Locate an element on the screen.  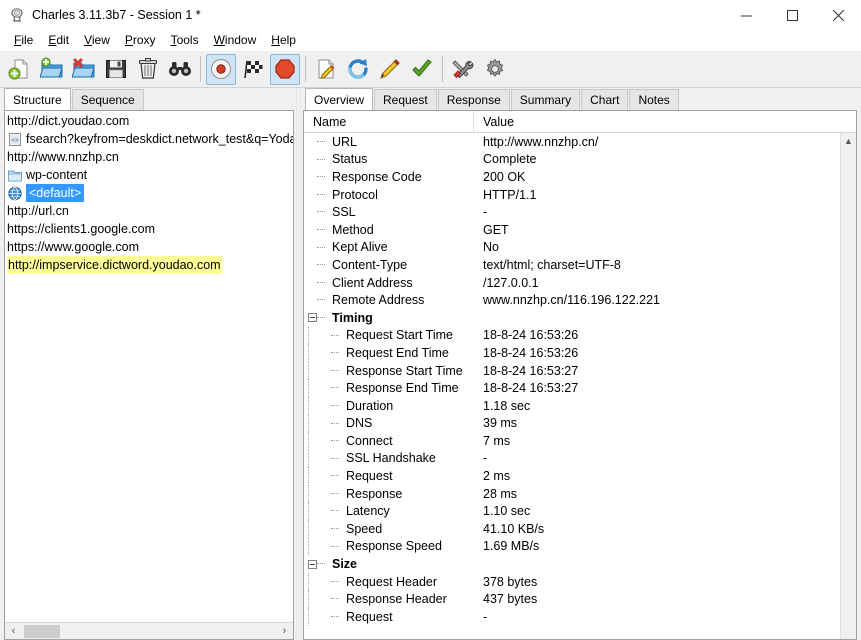
table-row: Response End Time 18-8-24 16:53:27 is located at coordinates (572, 388).